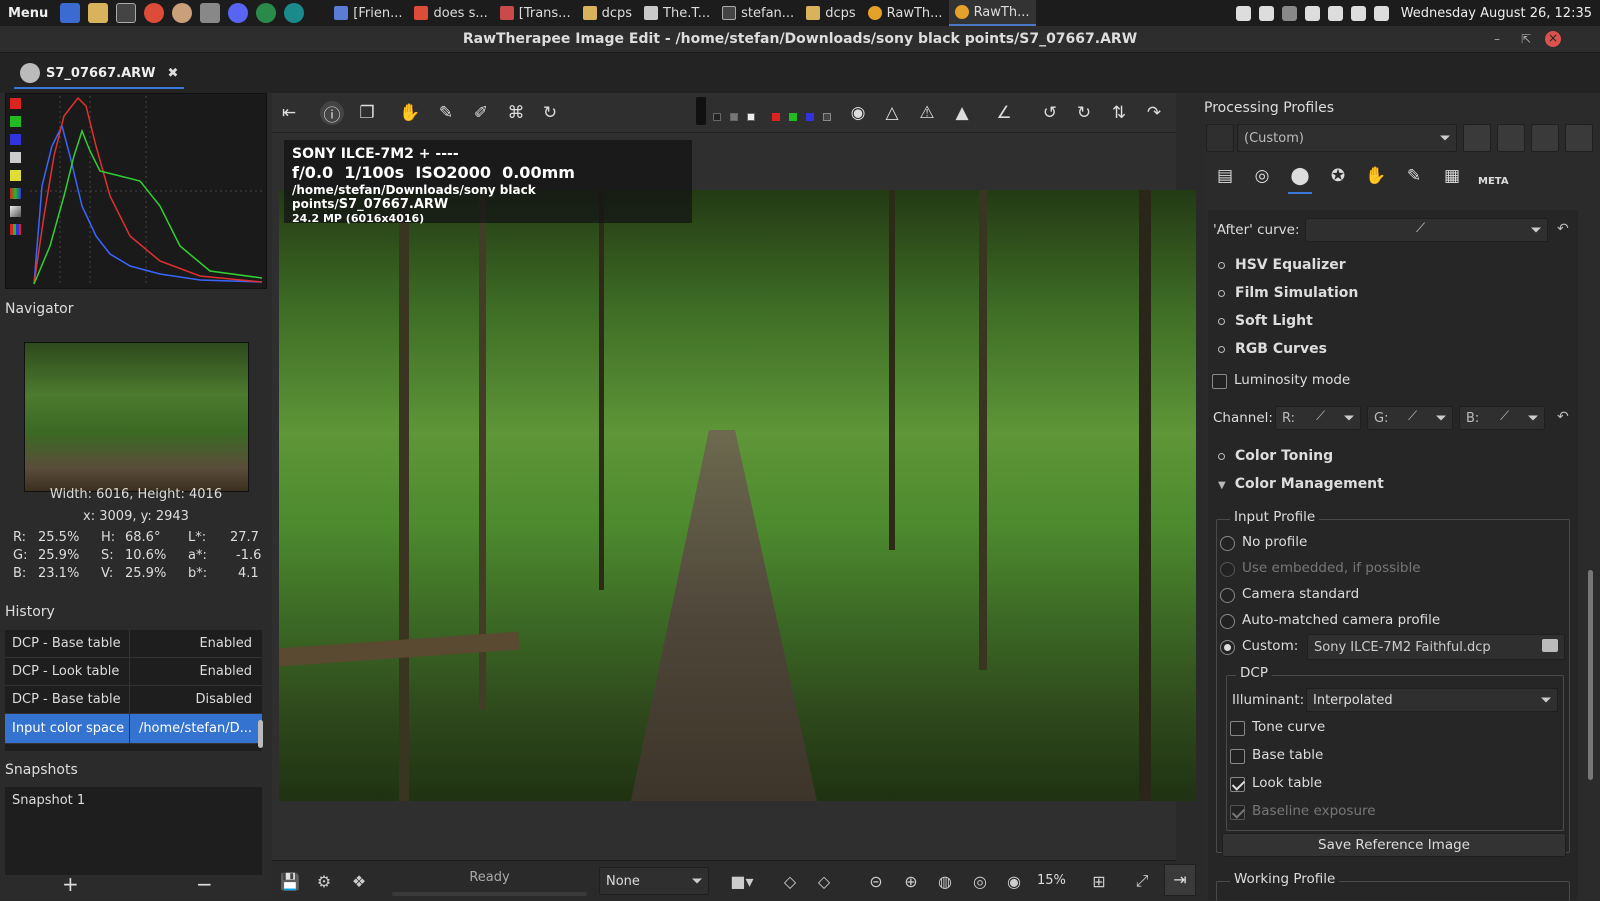 This screenshot has height=901, width=1600. Describe the element at coordinates (15, 229) in the screenshot. I see `histogram-mode-toggle` at that location.